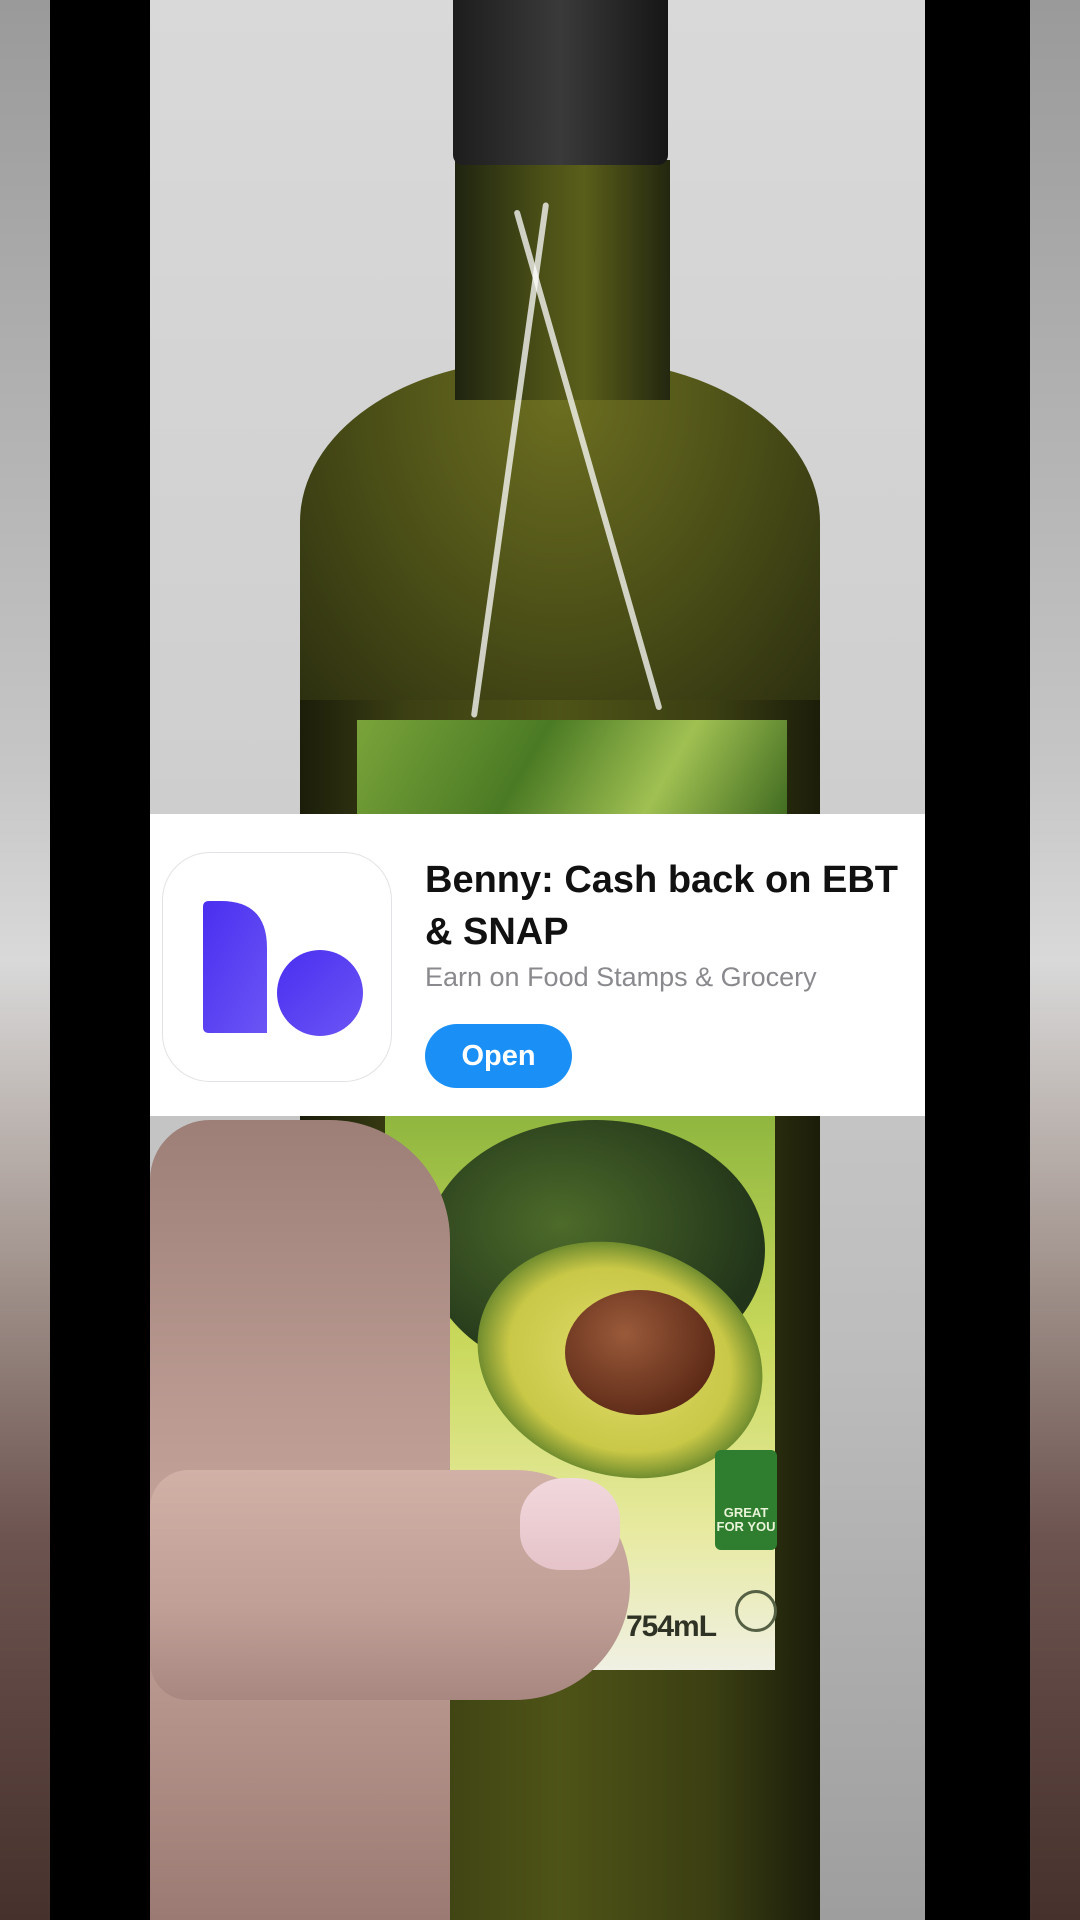  Describe the element at coordinates (640, 1352) in the screenshot. I see `avocado-pit-image` at that location.